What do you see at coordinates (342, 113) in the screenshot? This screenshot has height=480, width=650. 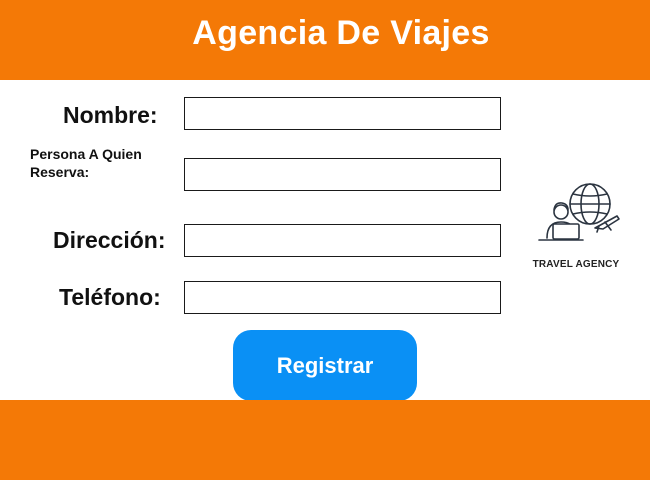 I see `name-field` at bounding box center [342, 113].